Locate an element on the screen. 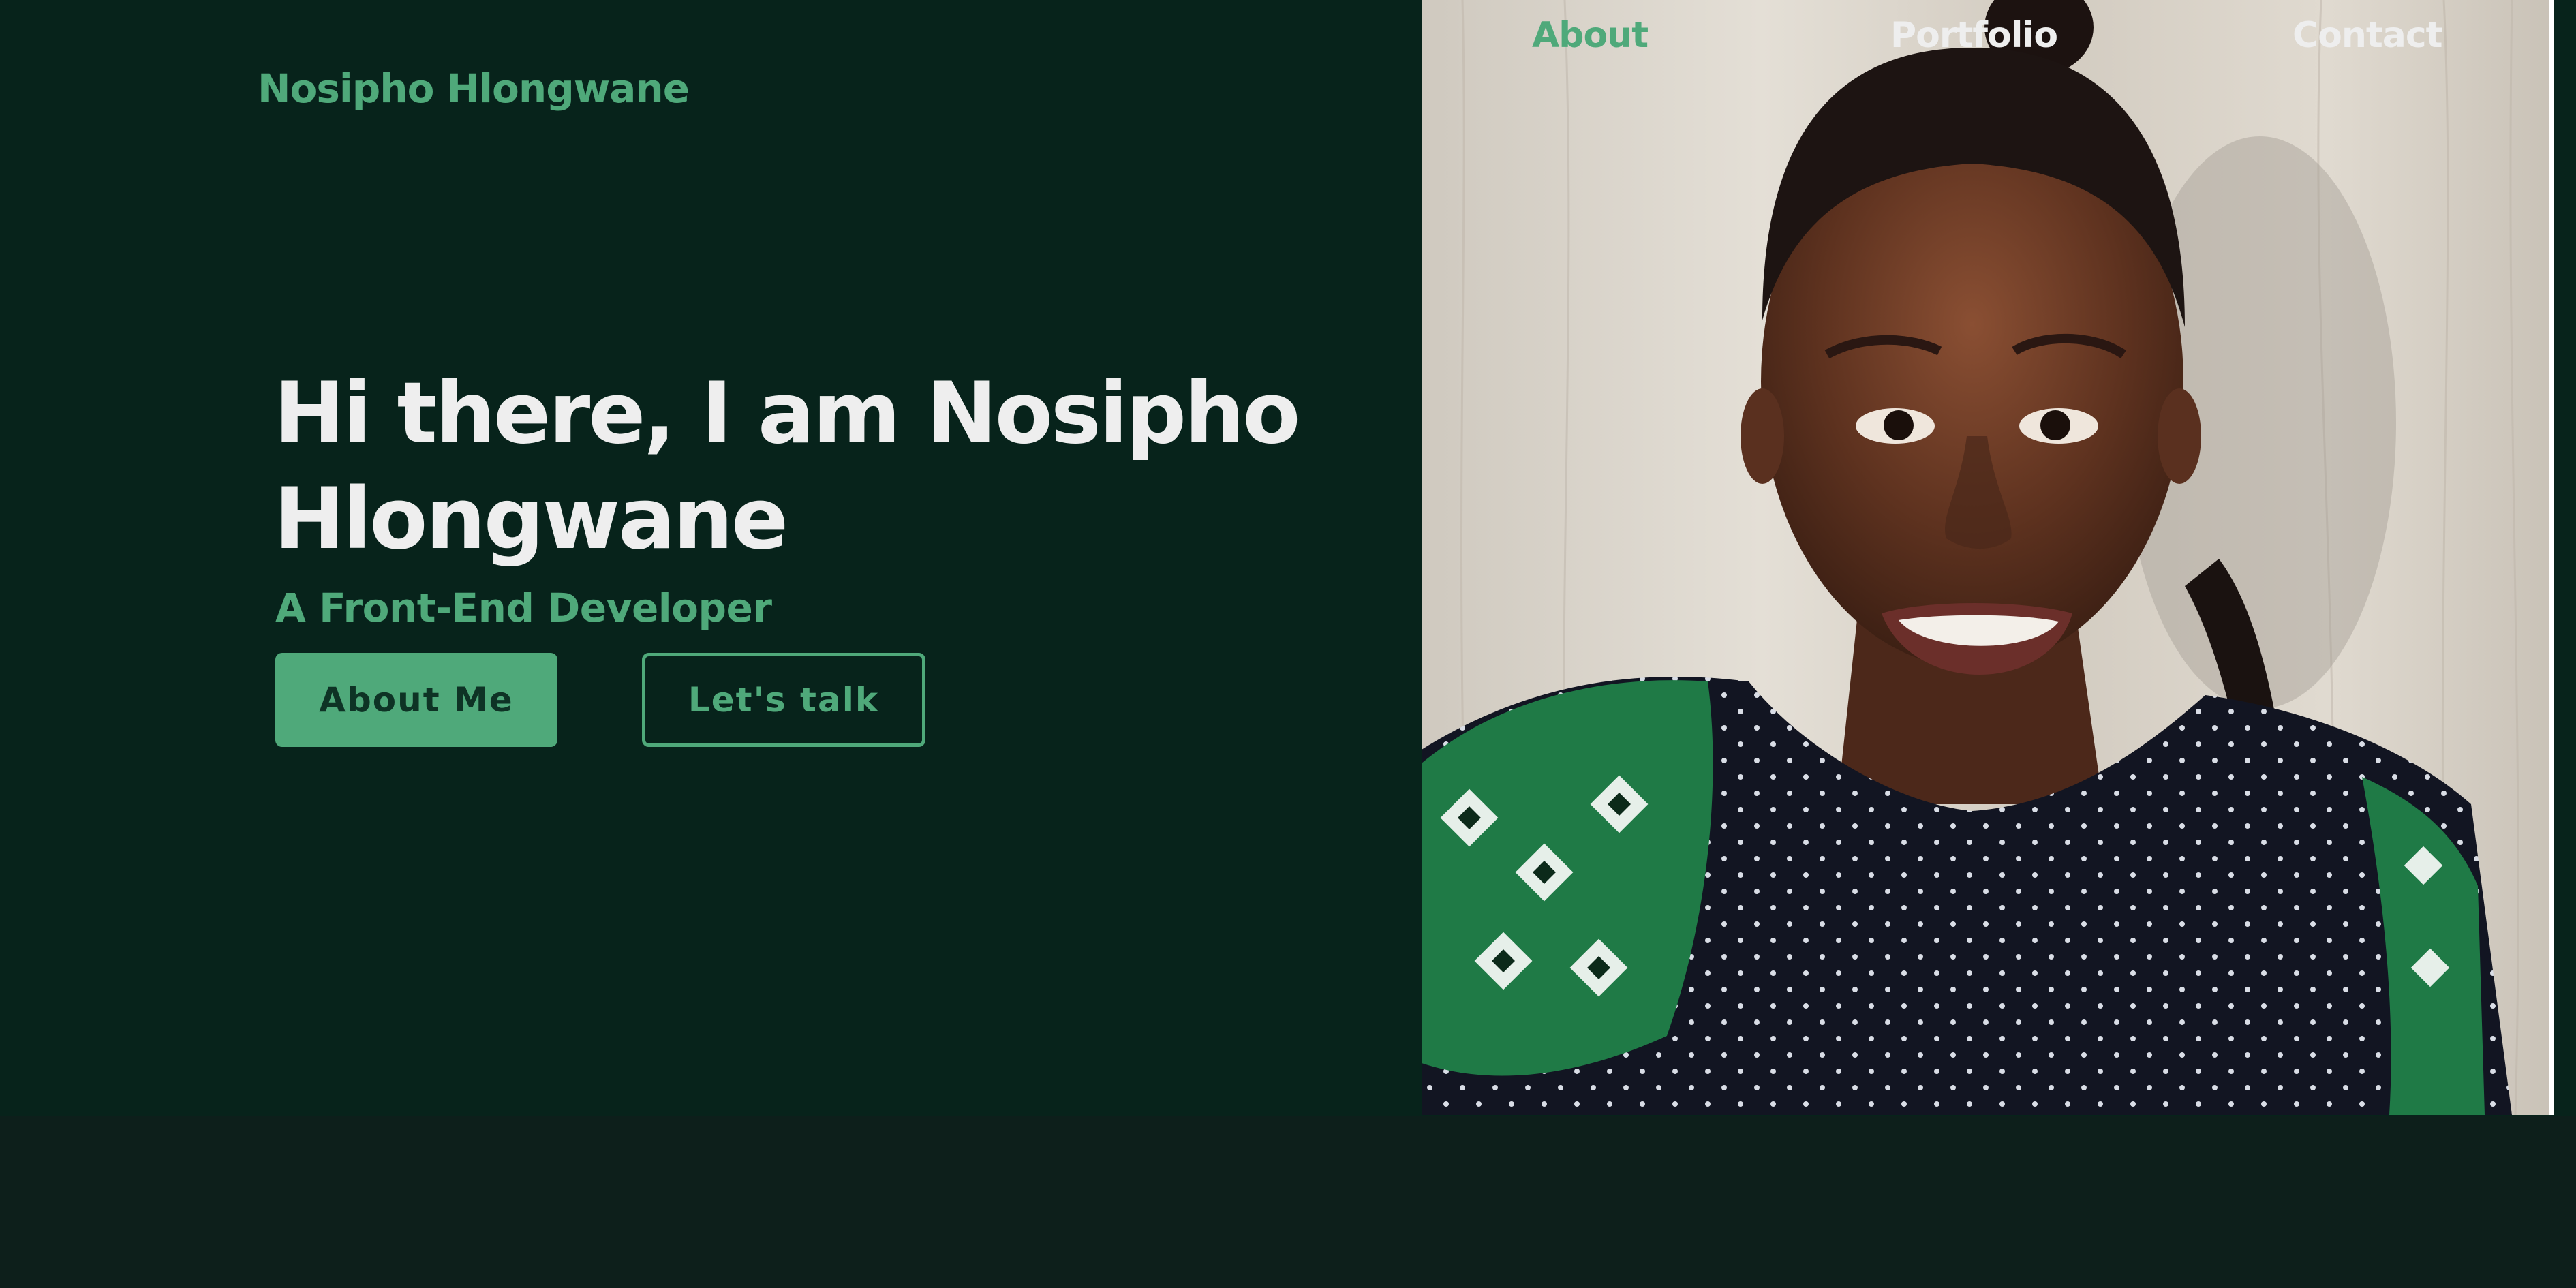 The width and height of the screenshot is (2576, 1288). nav-contact: Contact is located at coordinates (2368, 35).